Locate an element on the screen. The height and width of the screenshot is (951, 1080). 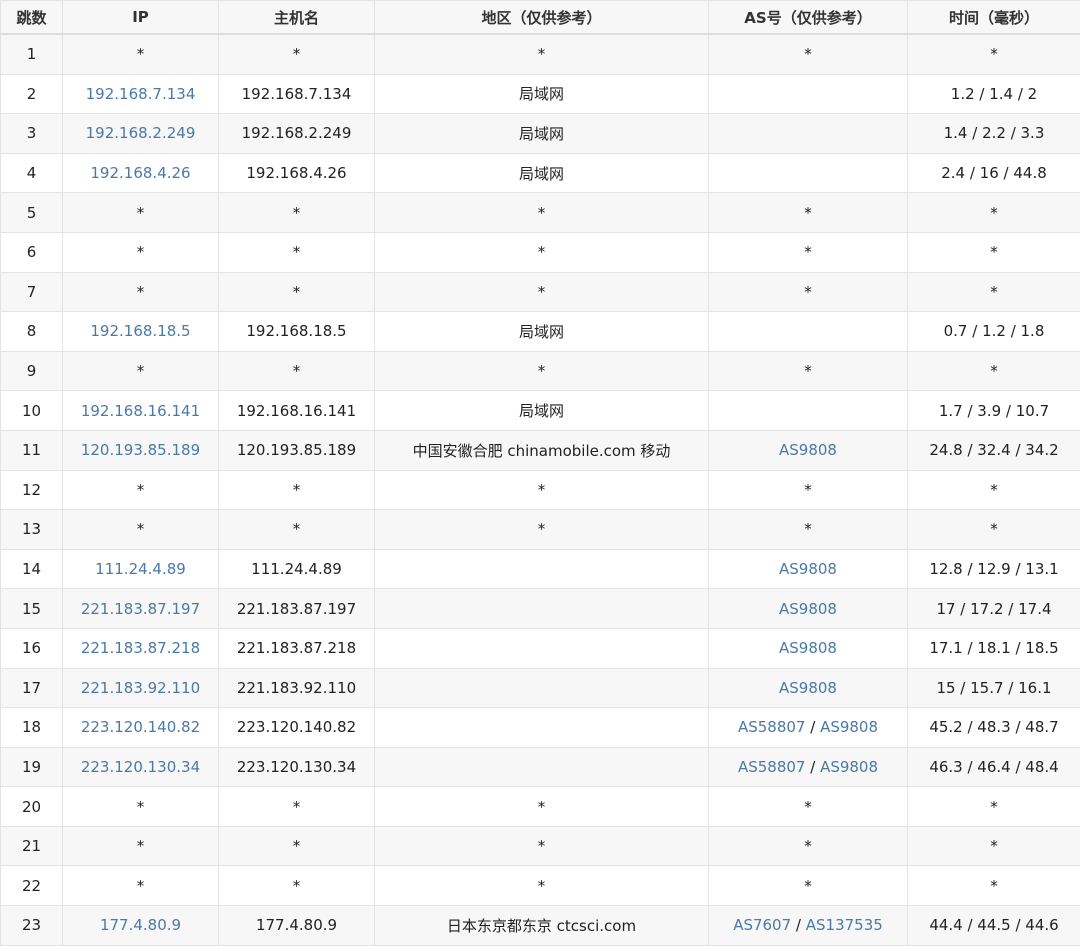
hop-cell: 16 is located at coordinates (31, 648).